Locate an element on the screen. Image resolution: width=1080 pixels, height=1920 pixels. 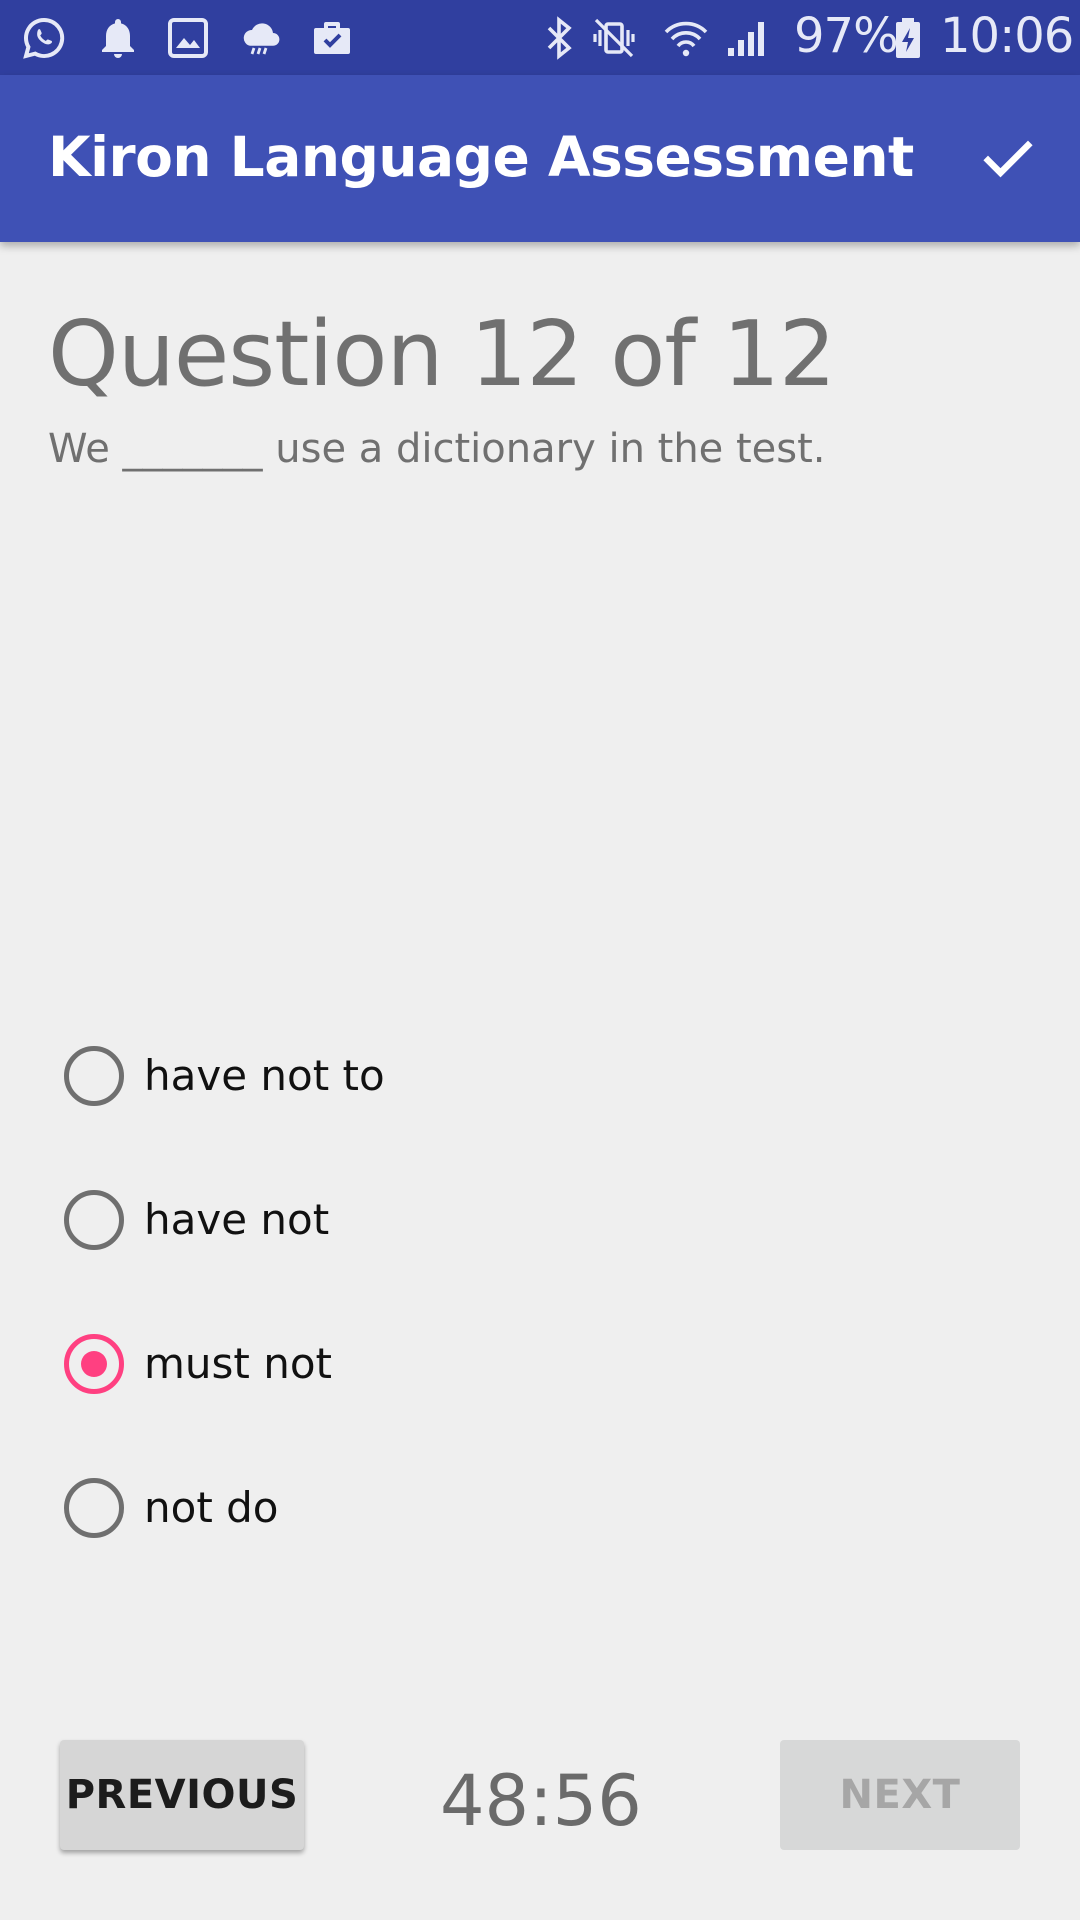
gallery-icon is located at coordinates (188, 38).